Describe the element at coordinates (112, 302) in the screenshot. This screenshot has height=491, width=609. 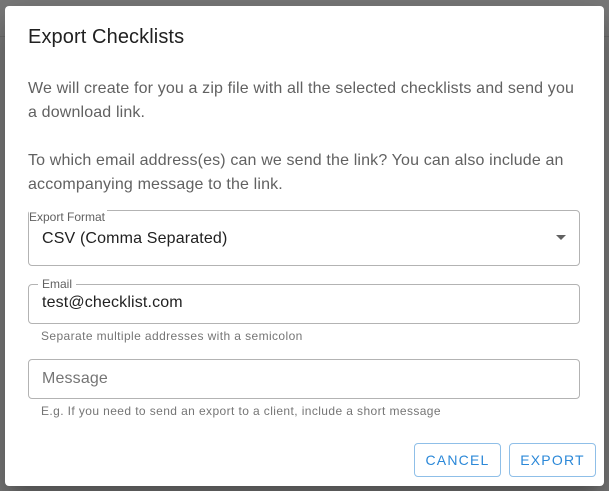
I see `email-value: test@checklist.com` at that location.